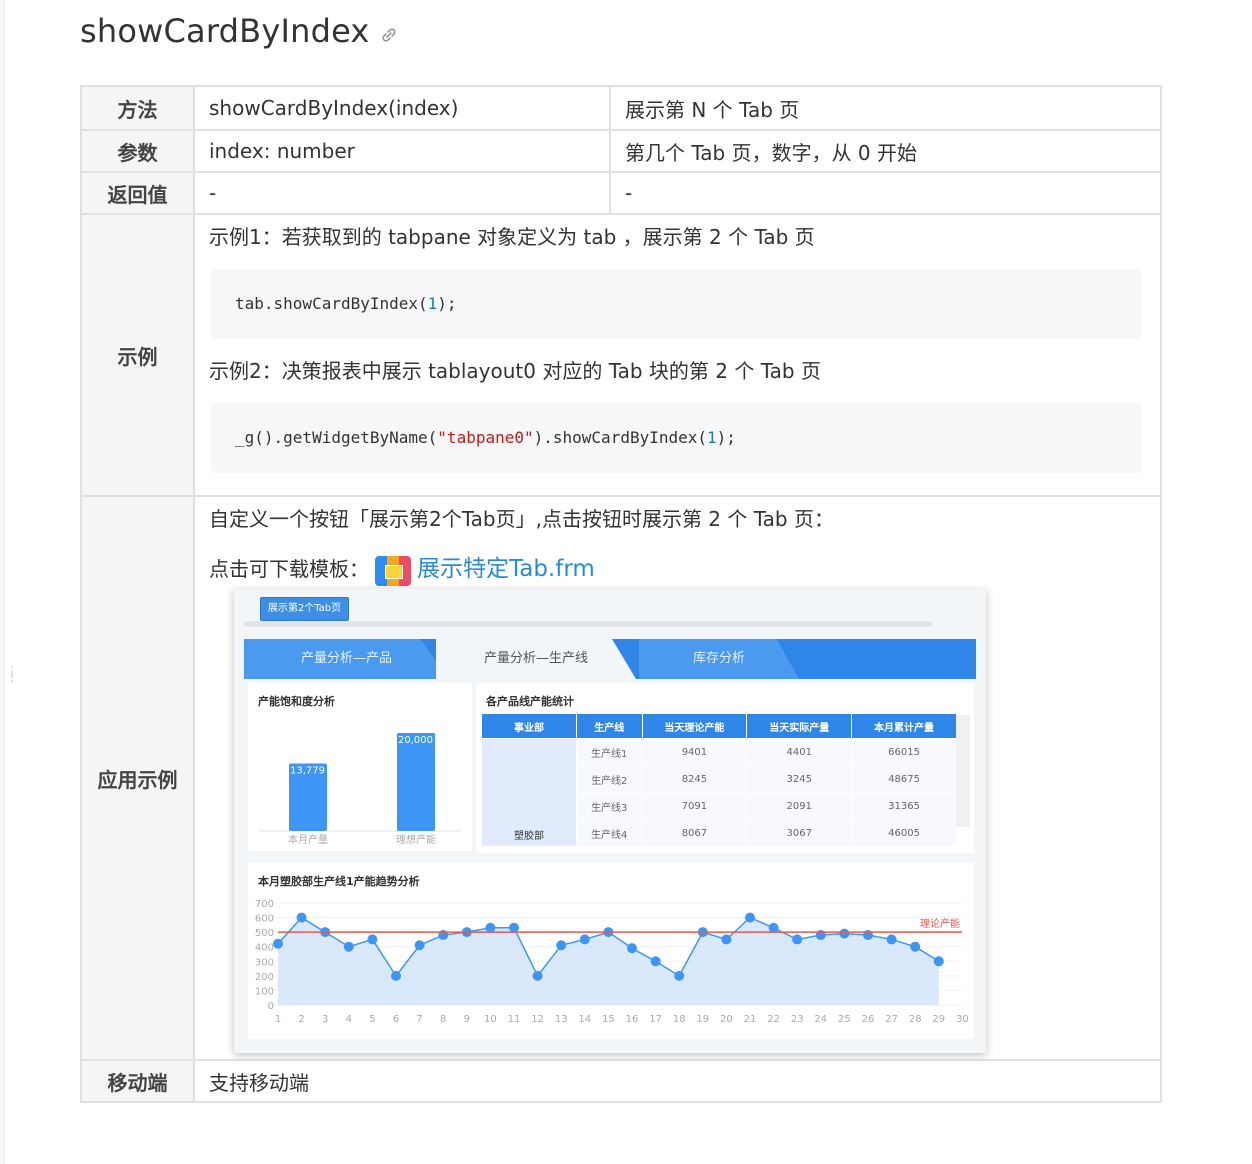  What do you see at coordinates (2, 582) in the screenshot?
I see `left-edge` at bounding box center [2, 582].